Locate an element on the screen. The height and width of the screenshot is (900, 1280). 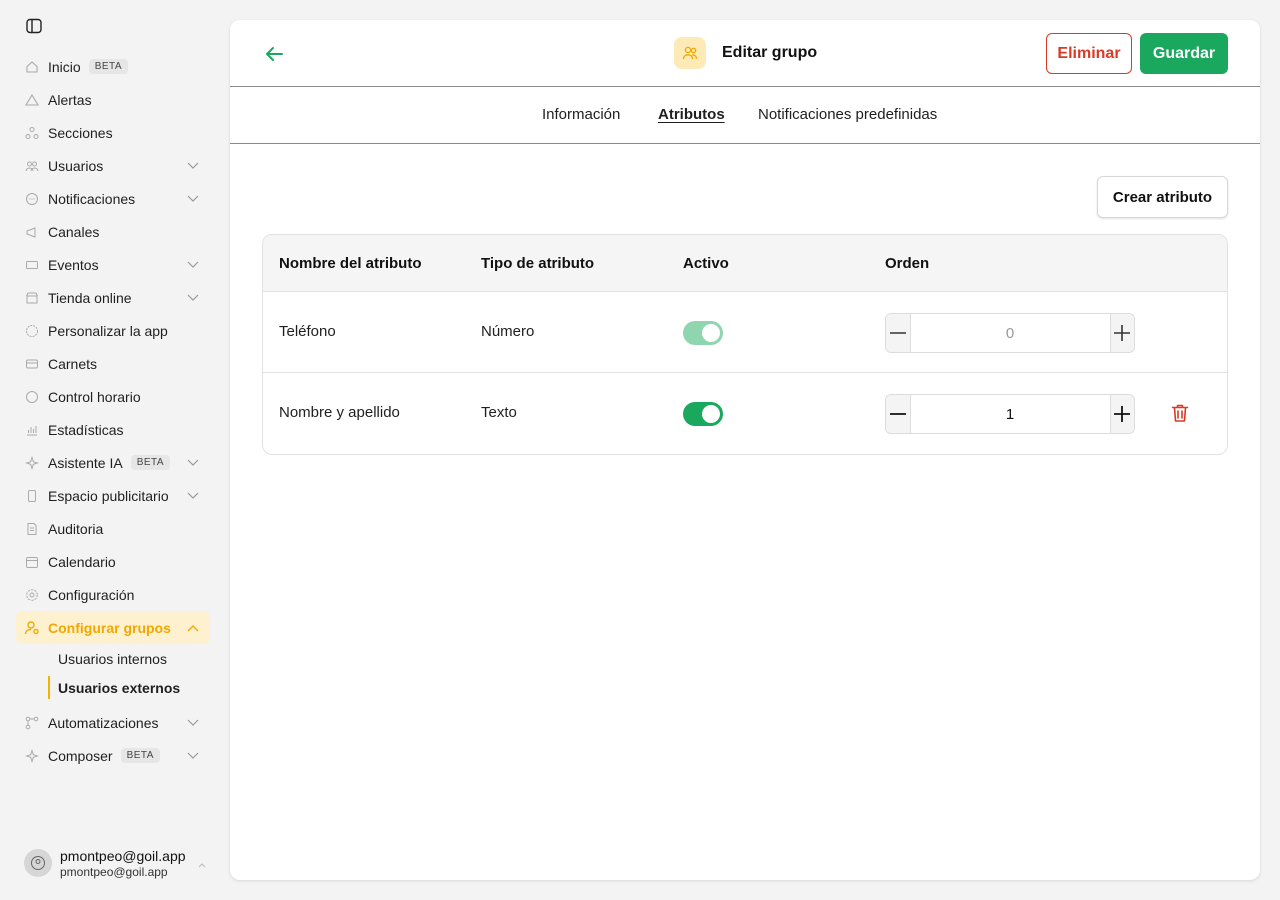
order-stepper is located at coordinates (1010, 414).